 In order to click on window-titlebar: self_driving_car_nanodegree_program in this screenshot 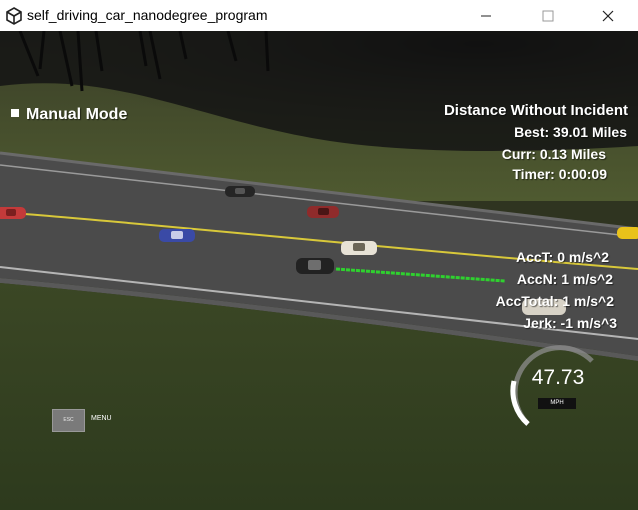, I will do `click(319, 15)`.